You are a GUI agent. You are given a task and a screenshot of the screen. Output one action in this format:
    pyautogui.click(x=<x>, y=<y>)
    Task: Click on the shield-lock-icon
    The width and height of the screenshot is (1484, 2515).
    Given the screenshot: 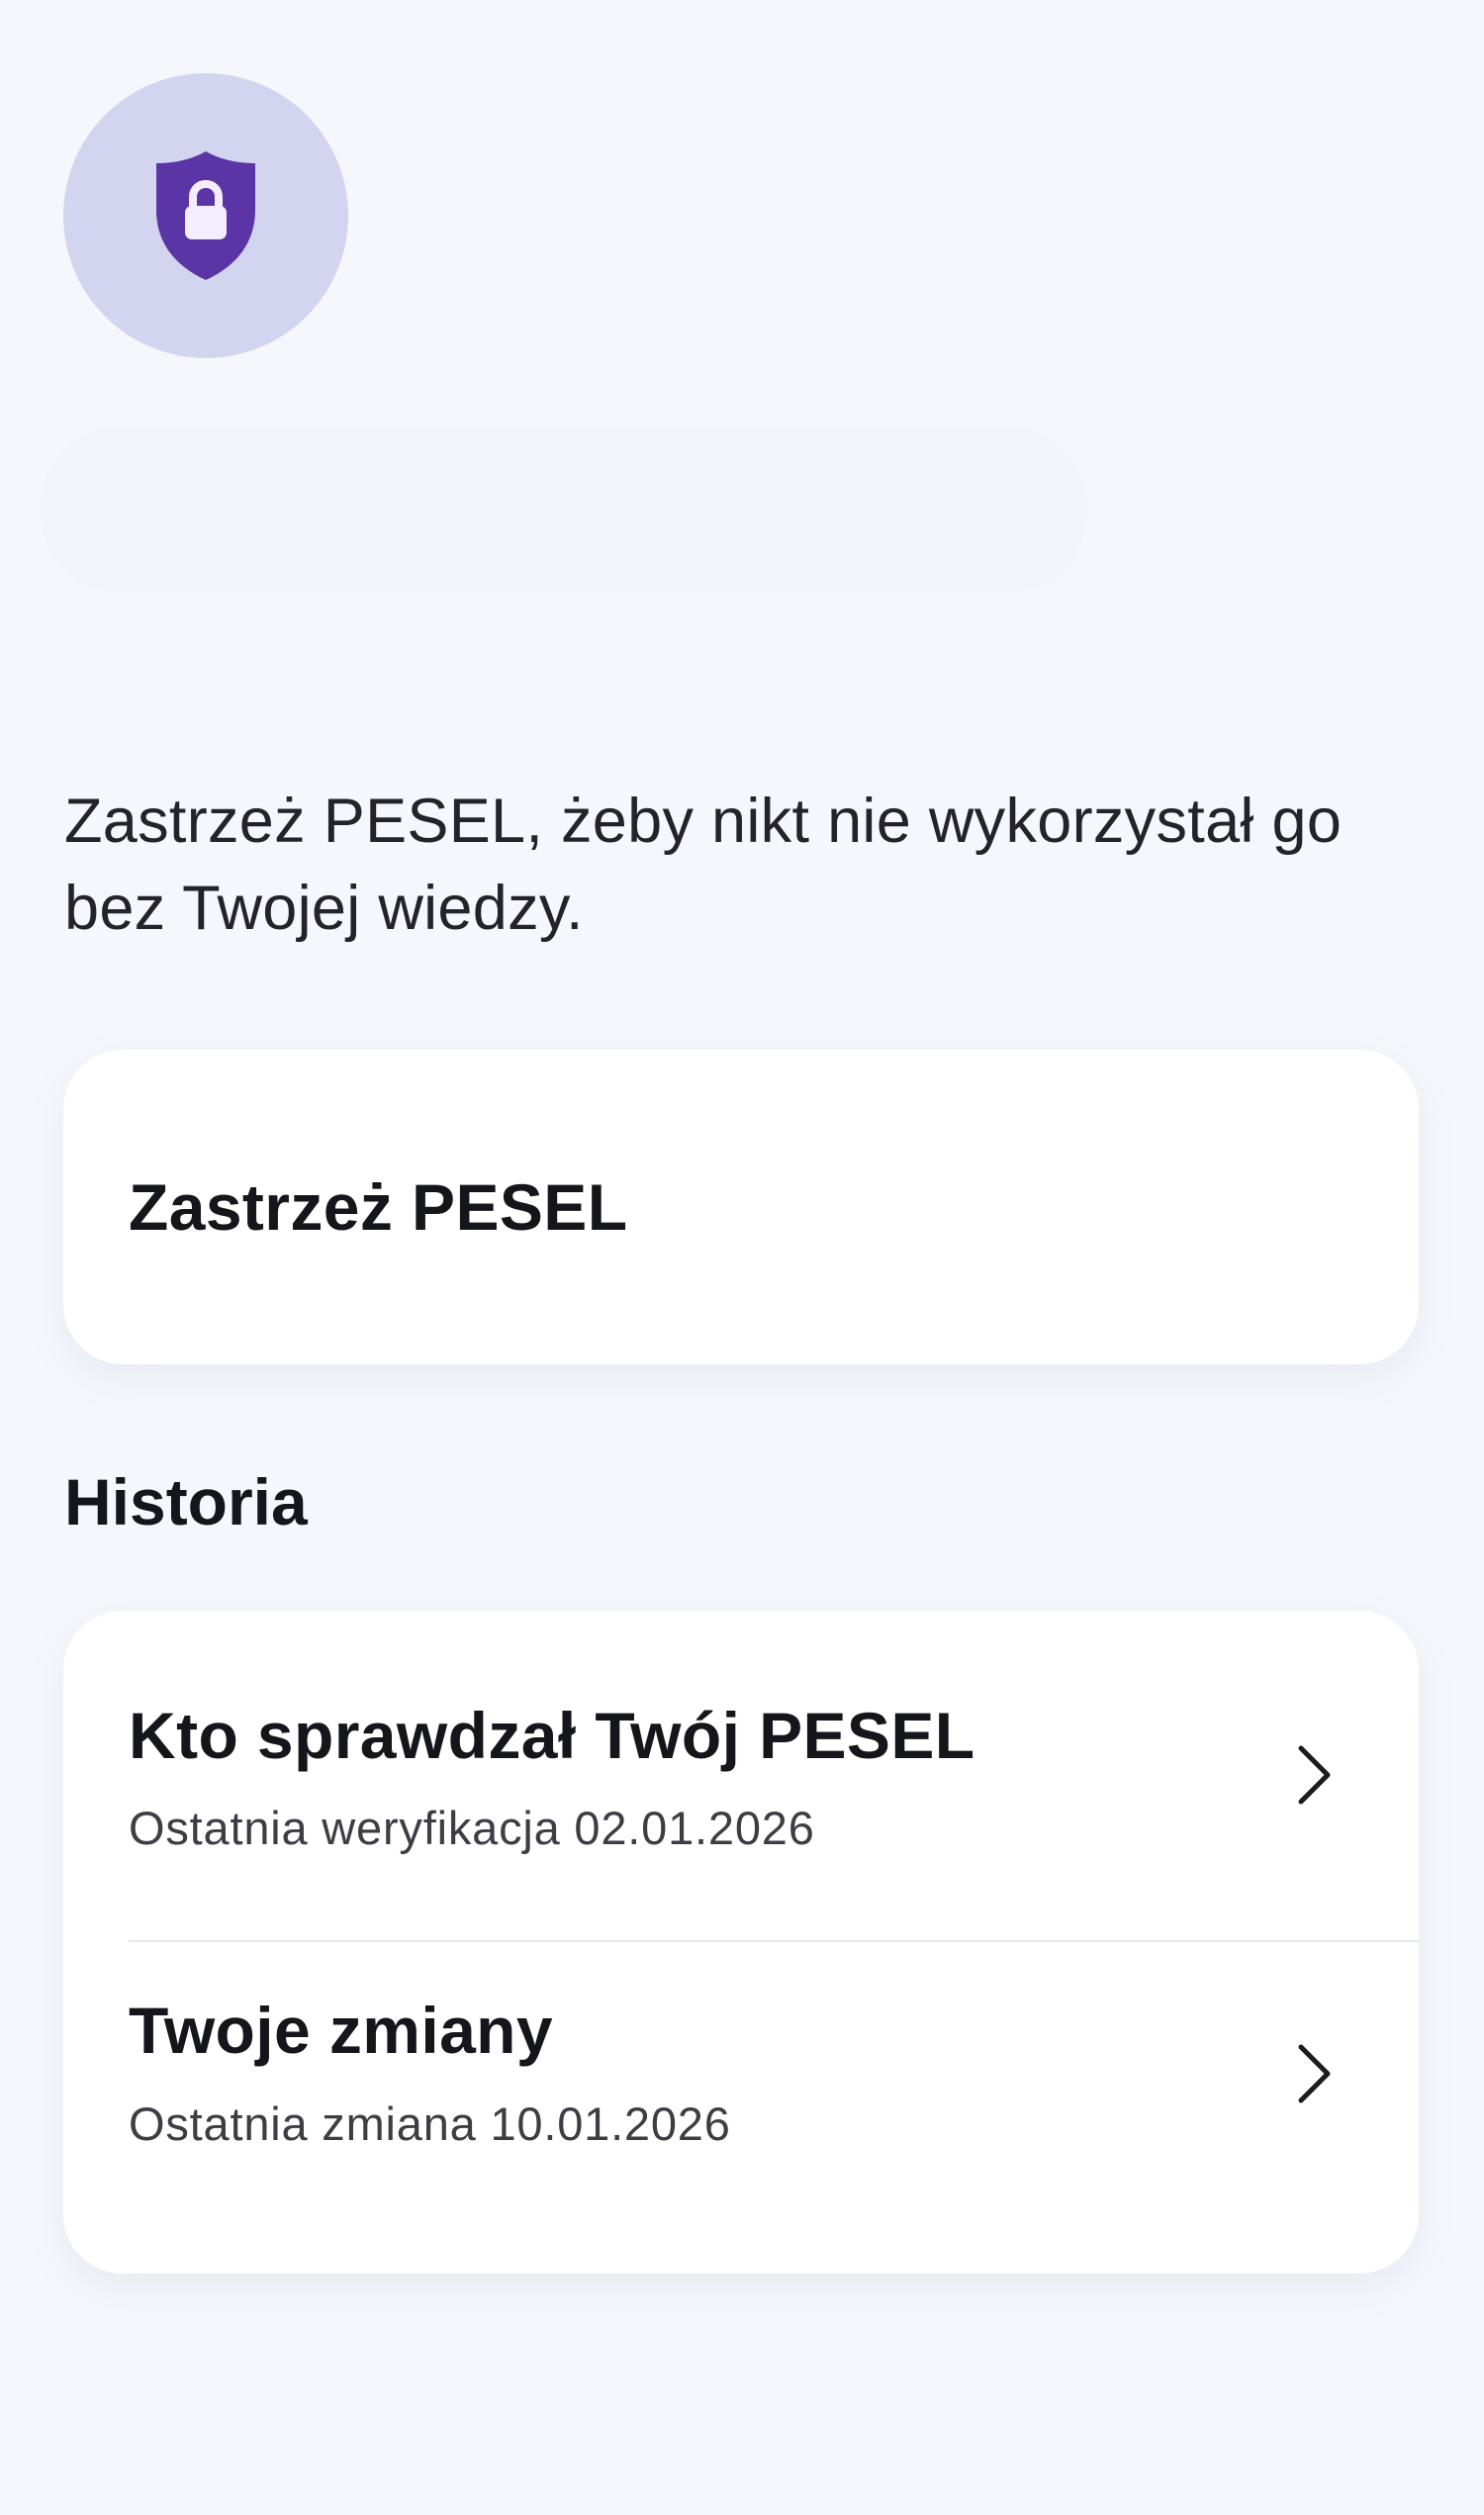 What is the action you would take?
    pyautogui.click(x=205, y=215)
    